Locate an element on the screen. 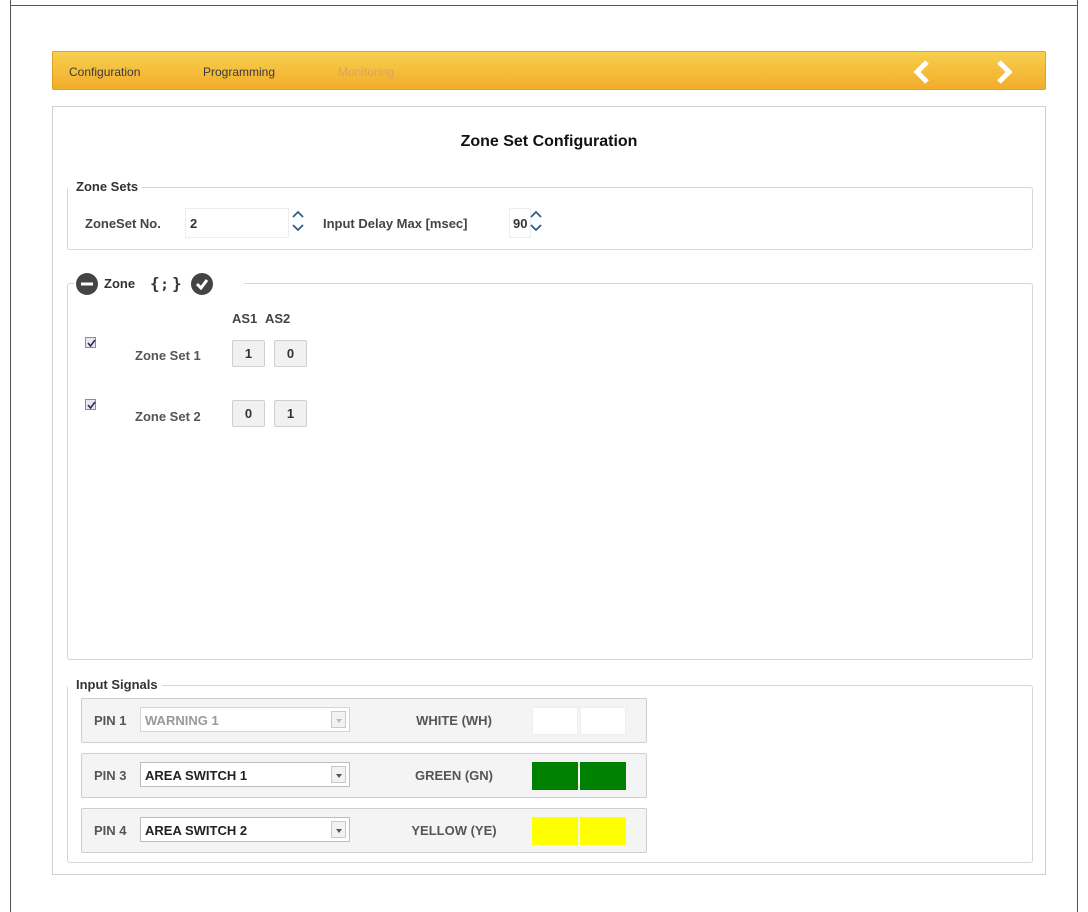 This screenshot has width=1088, height=912. zone-set-1-label: Zone Set 1 is located at coordinates (168, 355).